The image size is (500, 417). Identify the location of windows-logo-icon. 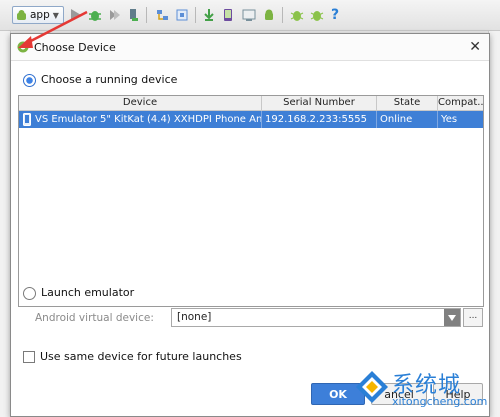
(372, 387).